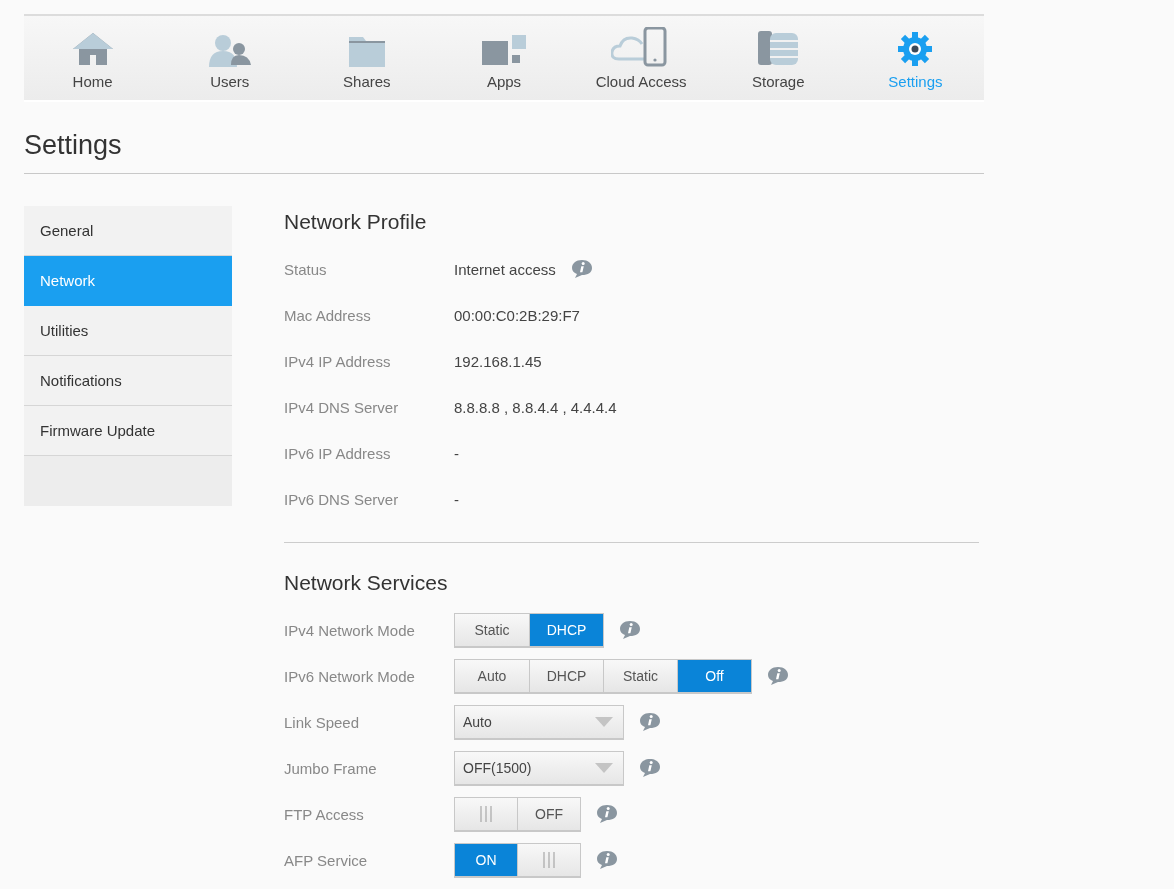  I want to click on field-value: 192.168.1.45, so click(498, 361).